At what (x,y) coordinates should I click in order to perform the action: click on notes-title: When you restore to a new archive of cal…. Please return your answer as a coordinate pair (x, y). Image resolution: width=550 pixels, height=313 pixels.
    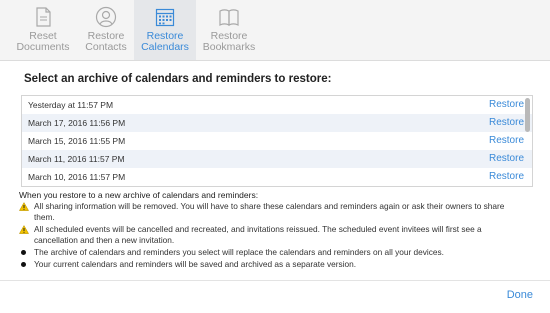
    Looking at the image, I should click on (139, 195).